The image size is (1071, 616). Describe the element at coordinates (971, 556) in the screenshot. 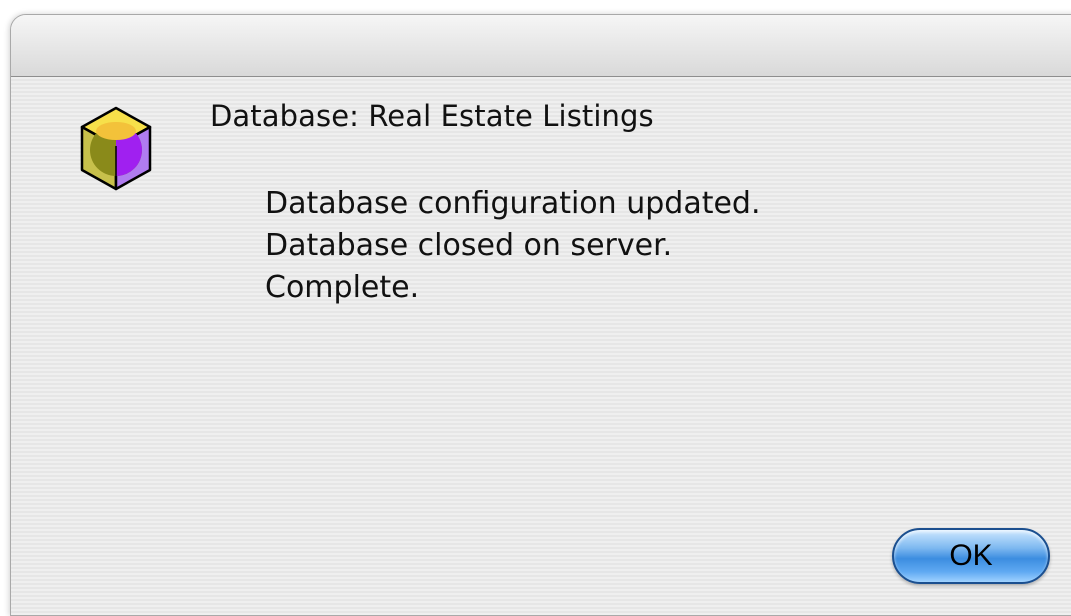

I see `ok-button: OK` at that location.